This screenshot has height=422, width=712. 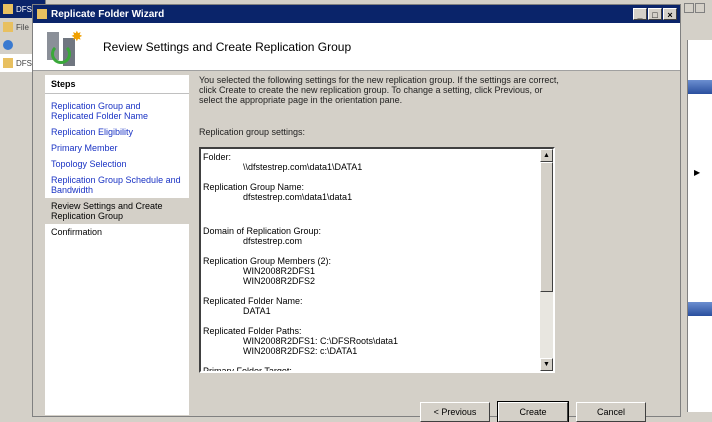 What do you see at coordinates (303, 167) in the screenshot?
I see `setting-value: \\dfstestrep.com\data1\DATA1` at bounding box center [303, 167].